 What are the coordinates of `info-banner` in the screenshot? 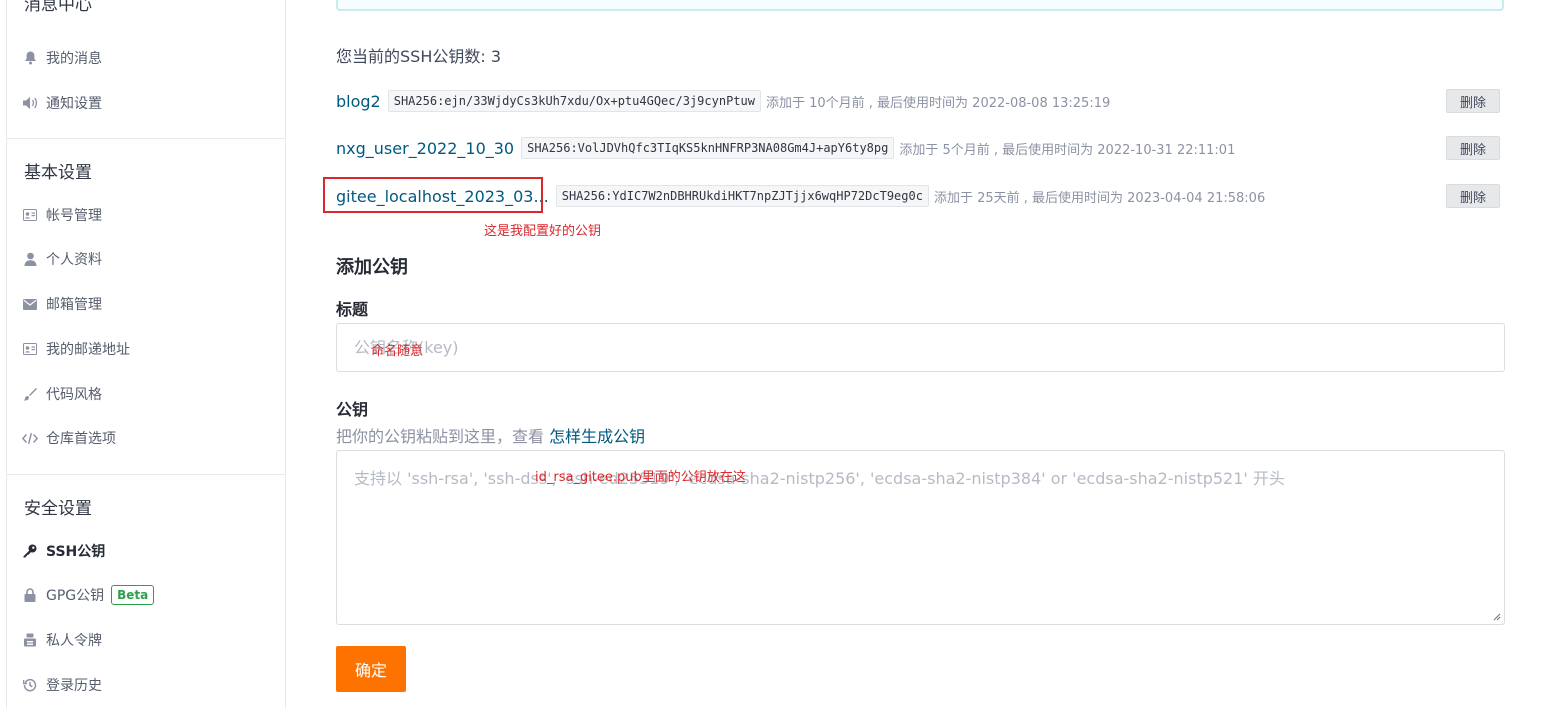 It's located at (920, 5).